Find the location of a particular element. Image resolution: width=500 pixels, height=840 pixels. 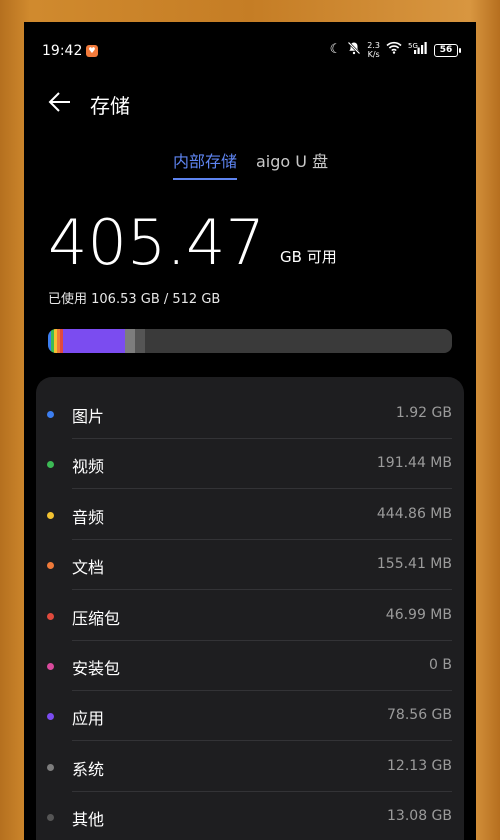

net-speed: 2.3 K/s is located at coordinates (373, 50).